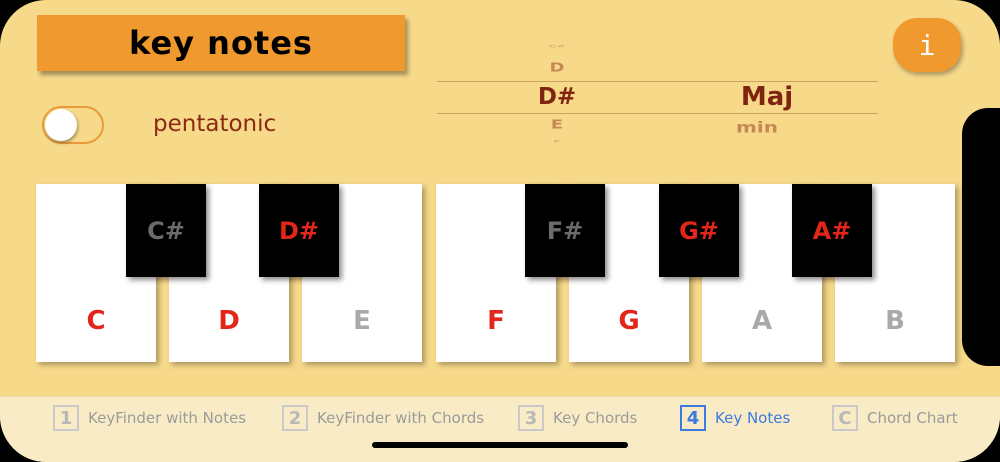 The width and height of the screenshot is (1000, 462). What do you see at coordinates (762, 321) in the screenshot?
I see `key-label: A` at bounding box center [762, 321].